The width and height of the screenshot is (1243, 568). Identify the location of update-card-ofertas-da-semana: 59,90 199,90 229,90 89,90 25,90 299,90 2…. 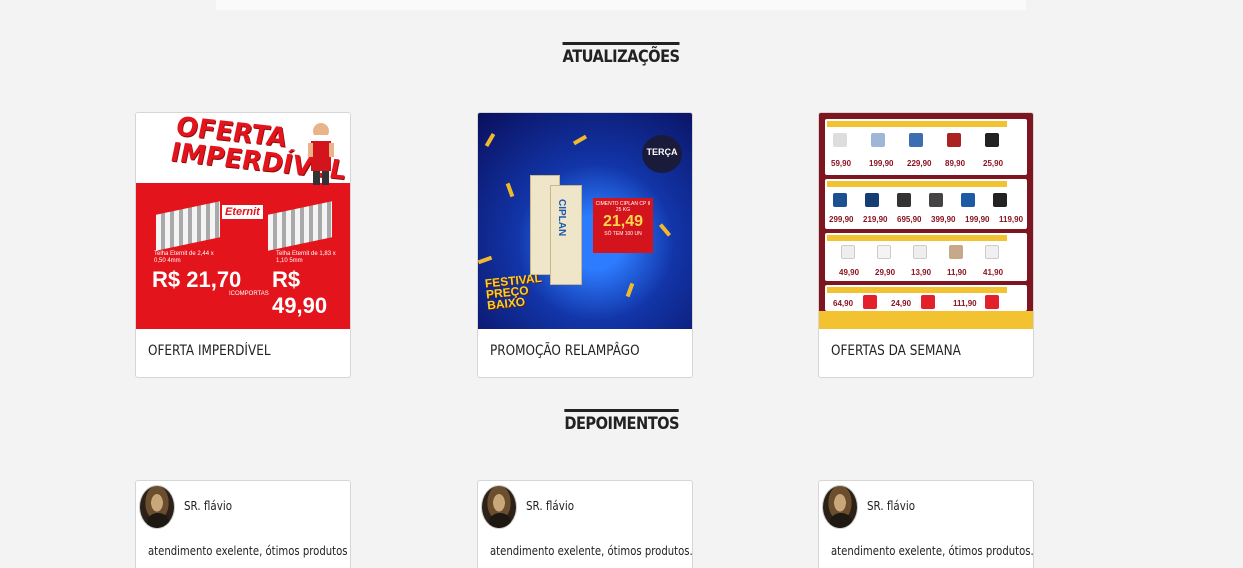
(926, 245).